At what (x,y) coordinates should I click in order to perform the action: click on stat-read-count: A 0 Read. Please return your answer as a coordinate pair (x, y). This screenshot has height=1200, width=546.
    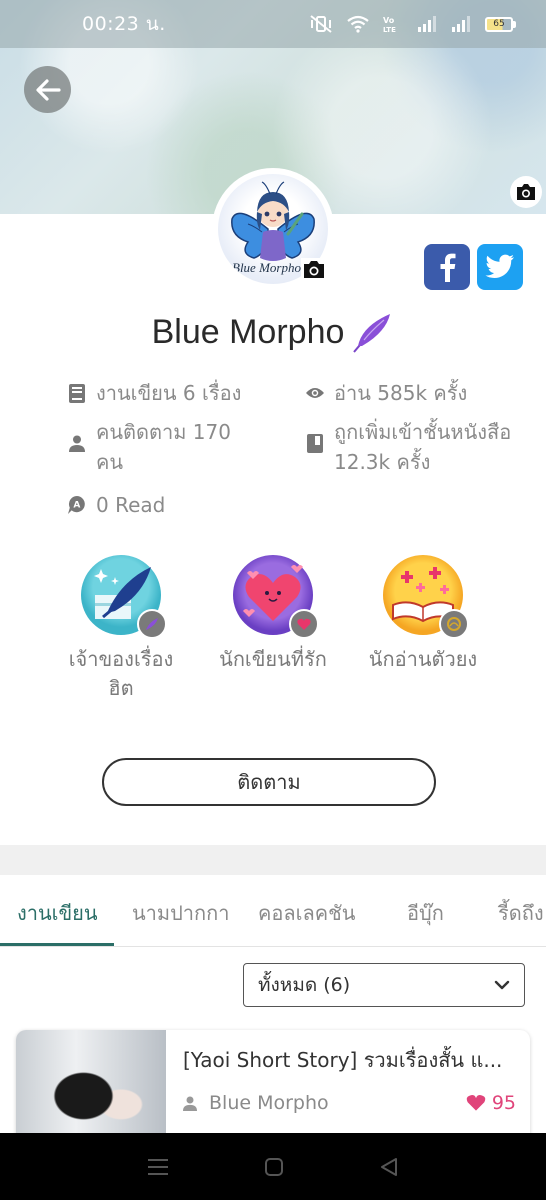
    Looking at the image, I should click on (116, 505).